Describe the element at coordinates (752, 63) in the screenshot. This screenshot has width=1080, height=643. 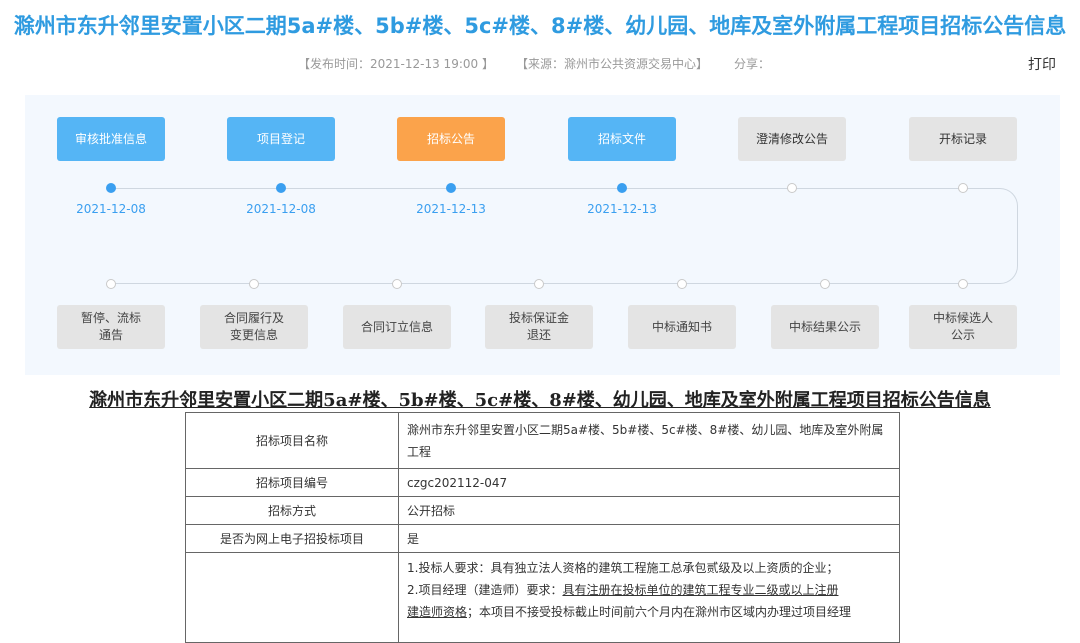
I see `share-label: 分享：` at that location.